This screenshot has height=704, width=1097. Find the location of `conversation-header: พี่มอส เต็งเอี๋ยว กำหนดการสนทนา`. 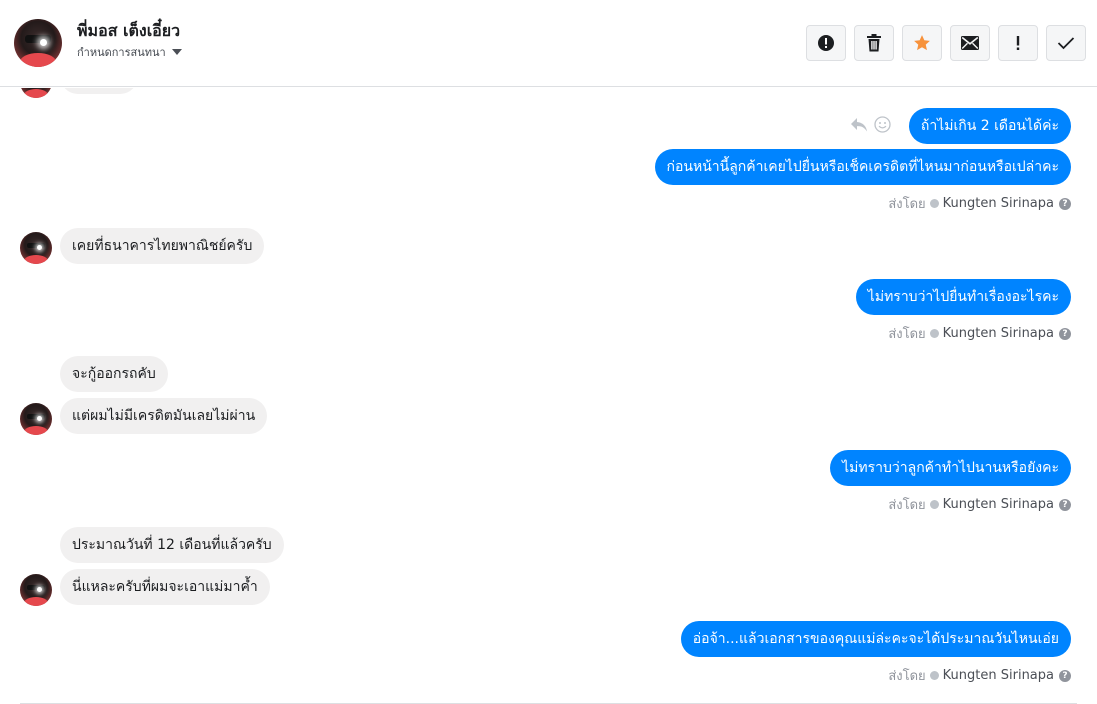

conversation-header: พี่มอส เต็งเอี๋ยว กำหนดการสนทนา is located at coordinates (548, 43).